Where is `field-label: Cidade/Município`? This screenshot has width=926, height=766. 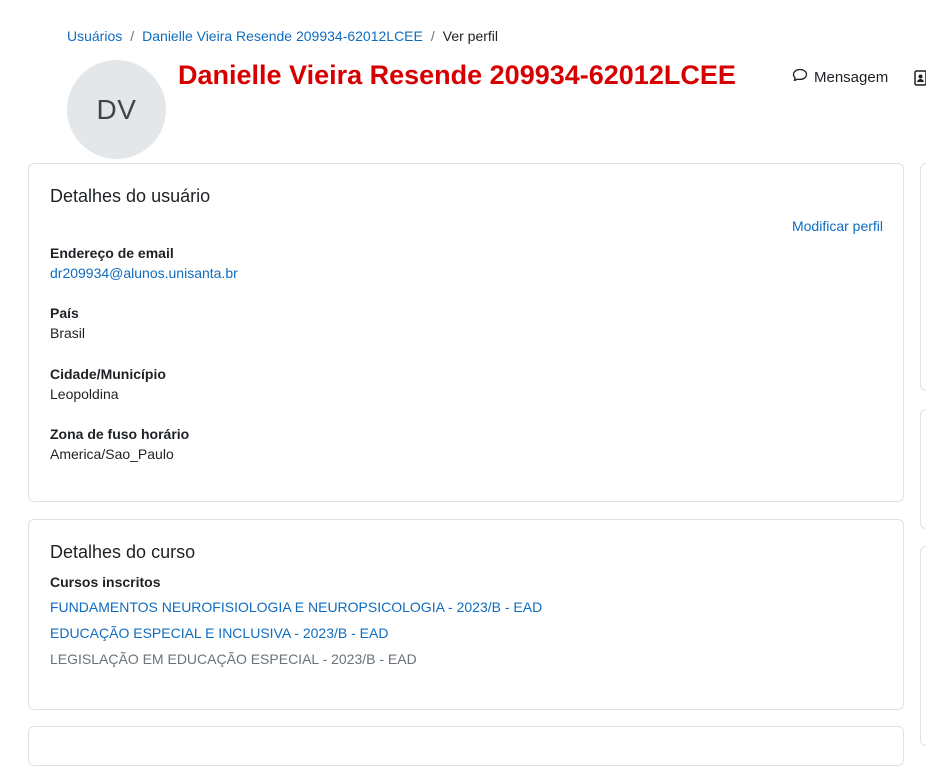 field-label: Cidade/Município is located at coordinates (108, 374).